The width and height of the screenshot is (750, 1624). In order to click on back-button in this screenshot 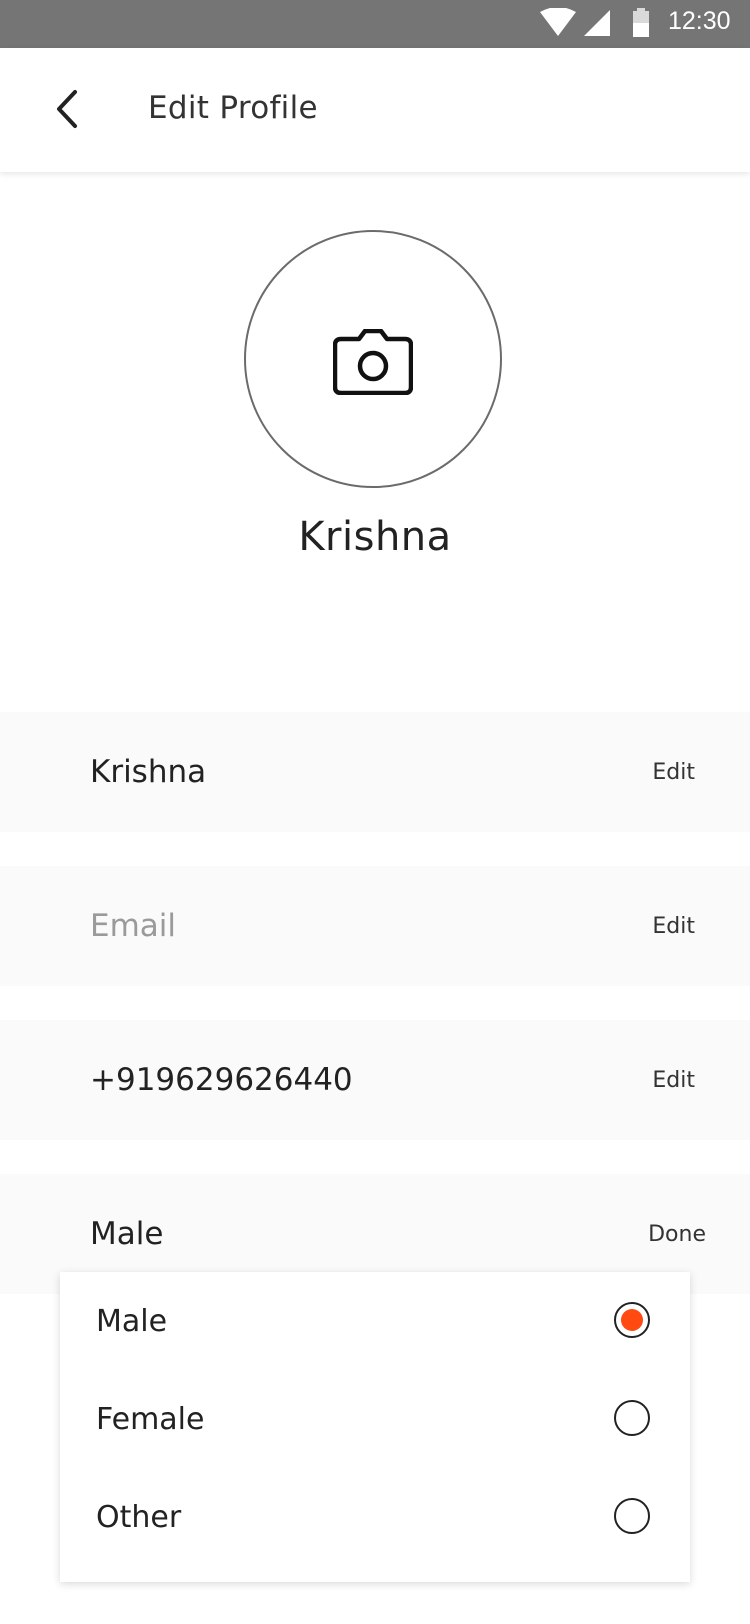, I will do `click(69, 109)`.